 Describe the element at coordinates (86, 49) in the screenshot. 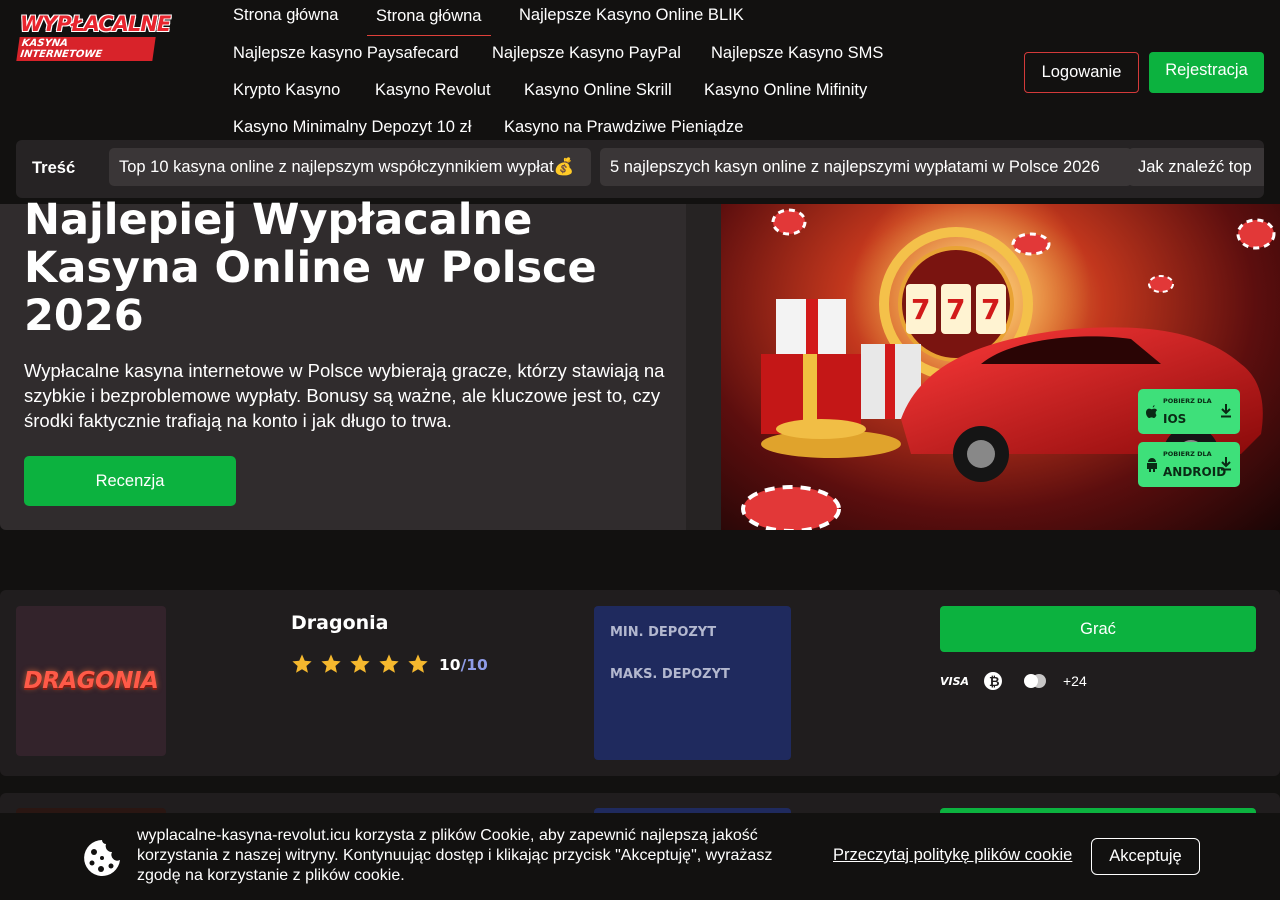

I see `logo-line-2: KASYNA INTERNETOWE` at that location.